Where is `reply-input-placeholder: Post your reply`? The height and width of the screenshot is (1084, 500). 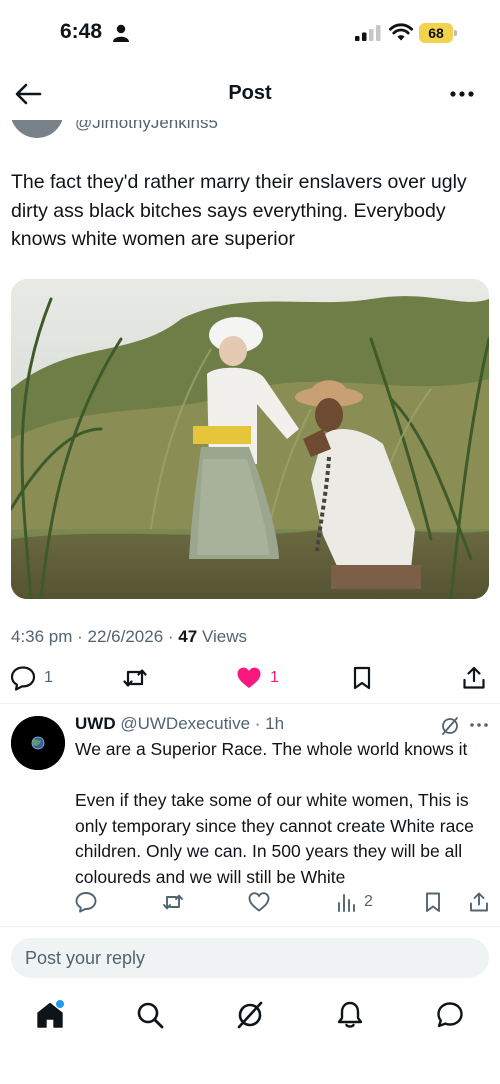
reply-input-placeholder: Post your reply is located at coordinates (85, 958).